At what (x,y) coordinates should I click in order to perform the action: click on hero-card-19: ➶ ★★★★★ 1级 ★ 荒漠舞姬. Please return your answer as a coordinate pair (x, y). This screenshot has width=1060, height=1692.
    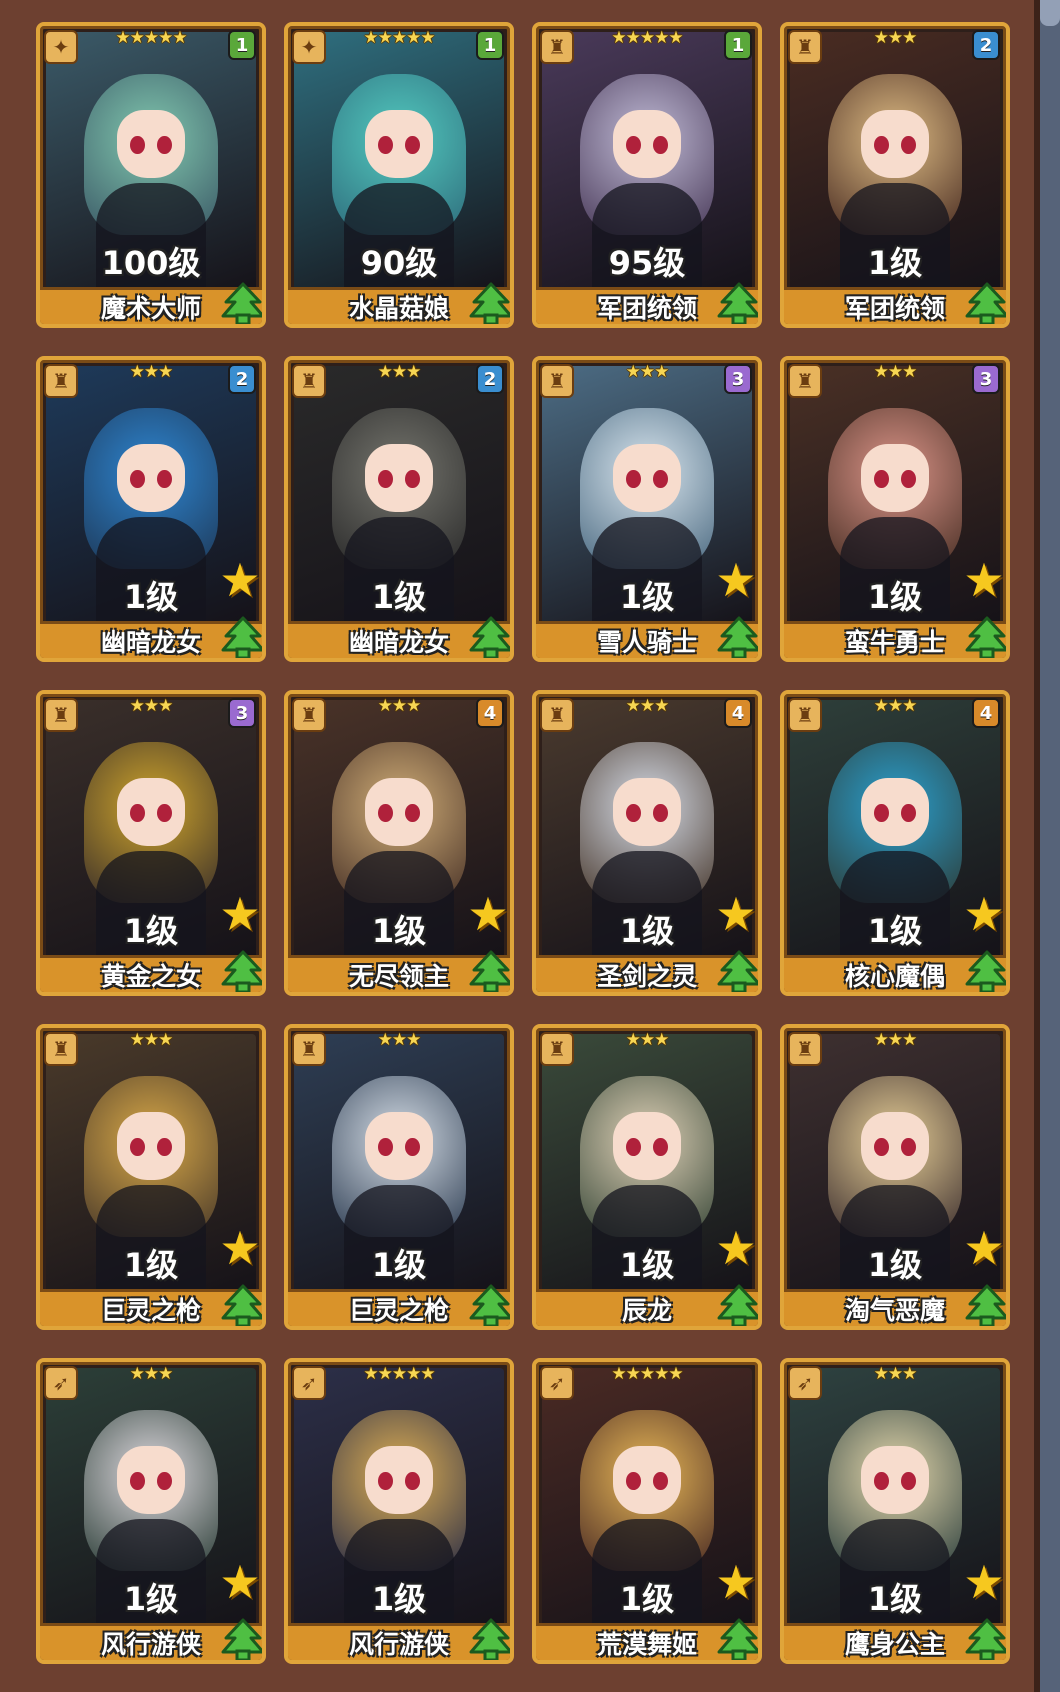
    Looking at the image, I should click on (647, 1511).